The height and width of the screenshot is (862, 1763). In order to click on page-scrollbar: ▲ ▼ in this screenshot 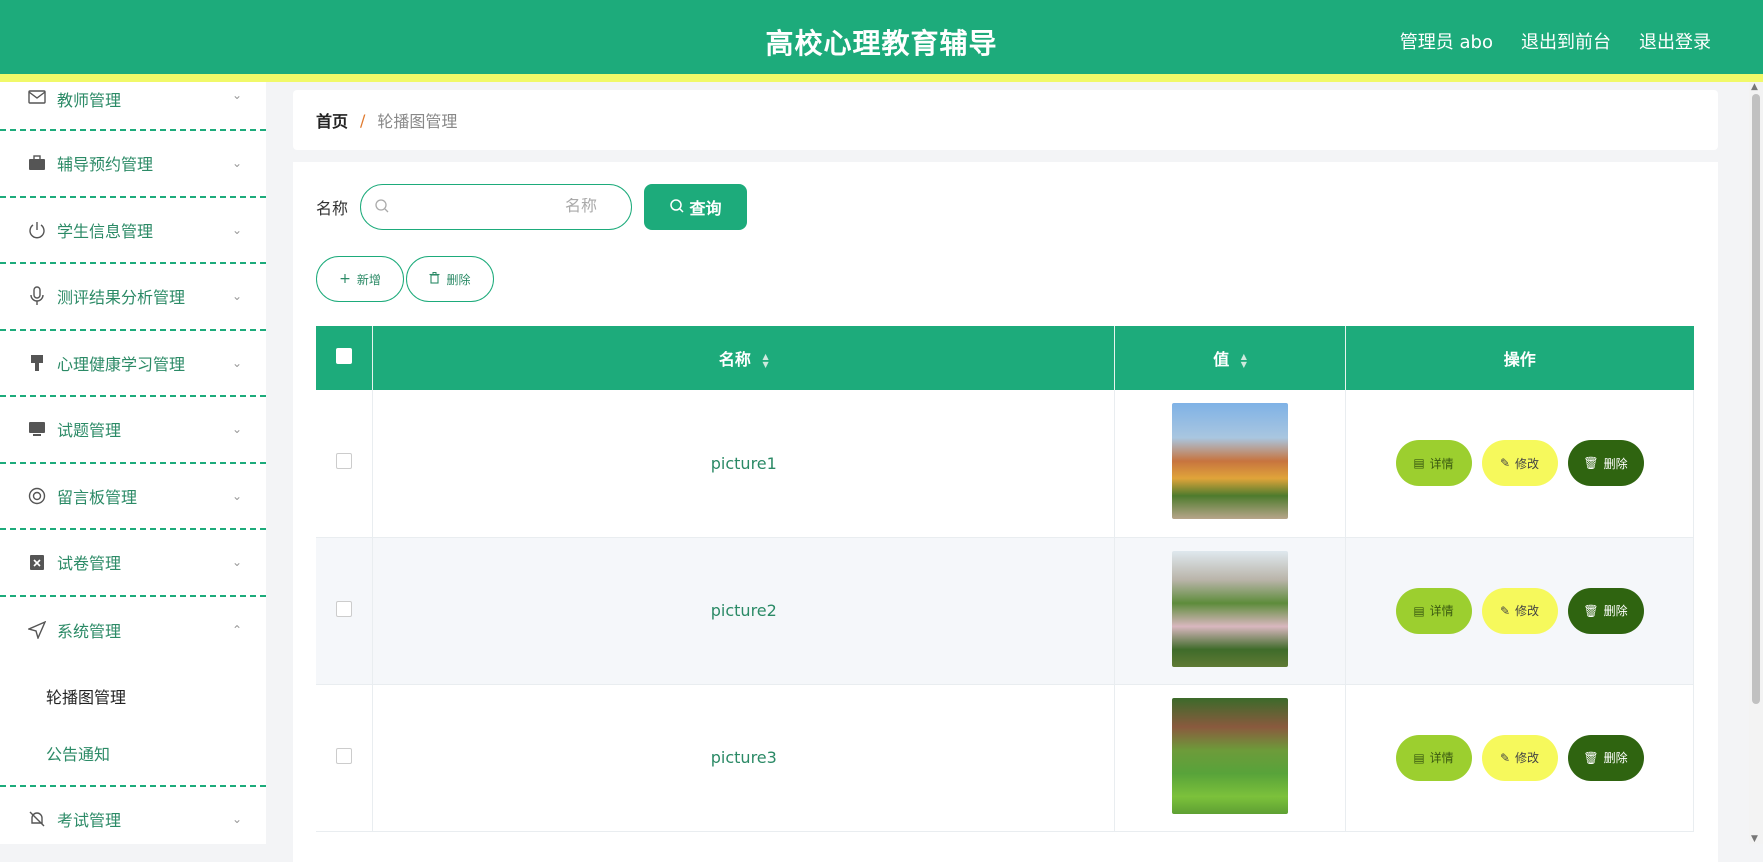, I will do `click(1756, 463)`.